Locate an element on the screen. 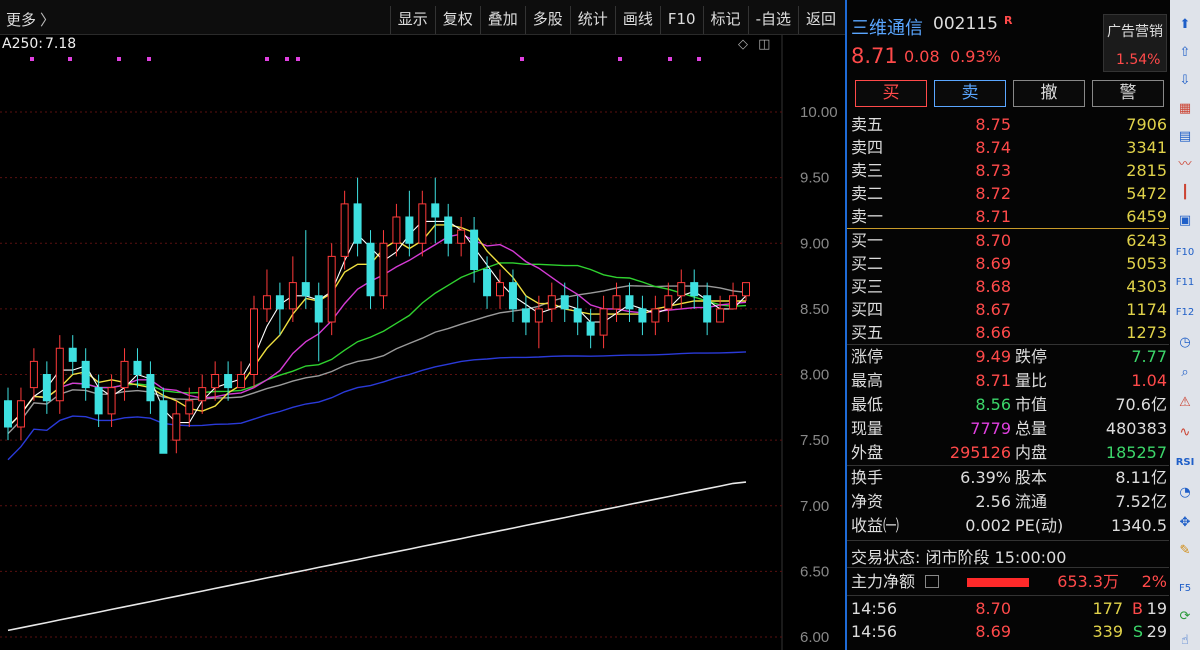 The image size is (1200, 650). tick-time: 14:56 is located at coordinates (874, 631).